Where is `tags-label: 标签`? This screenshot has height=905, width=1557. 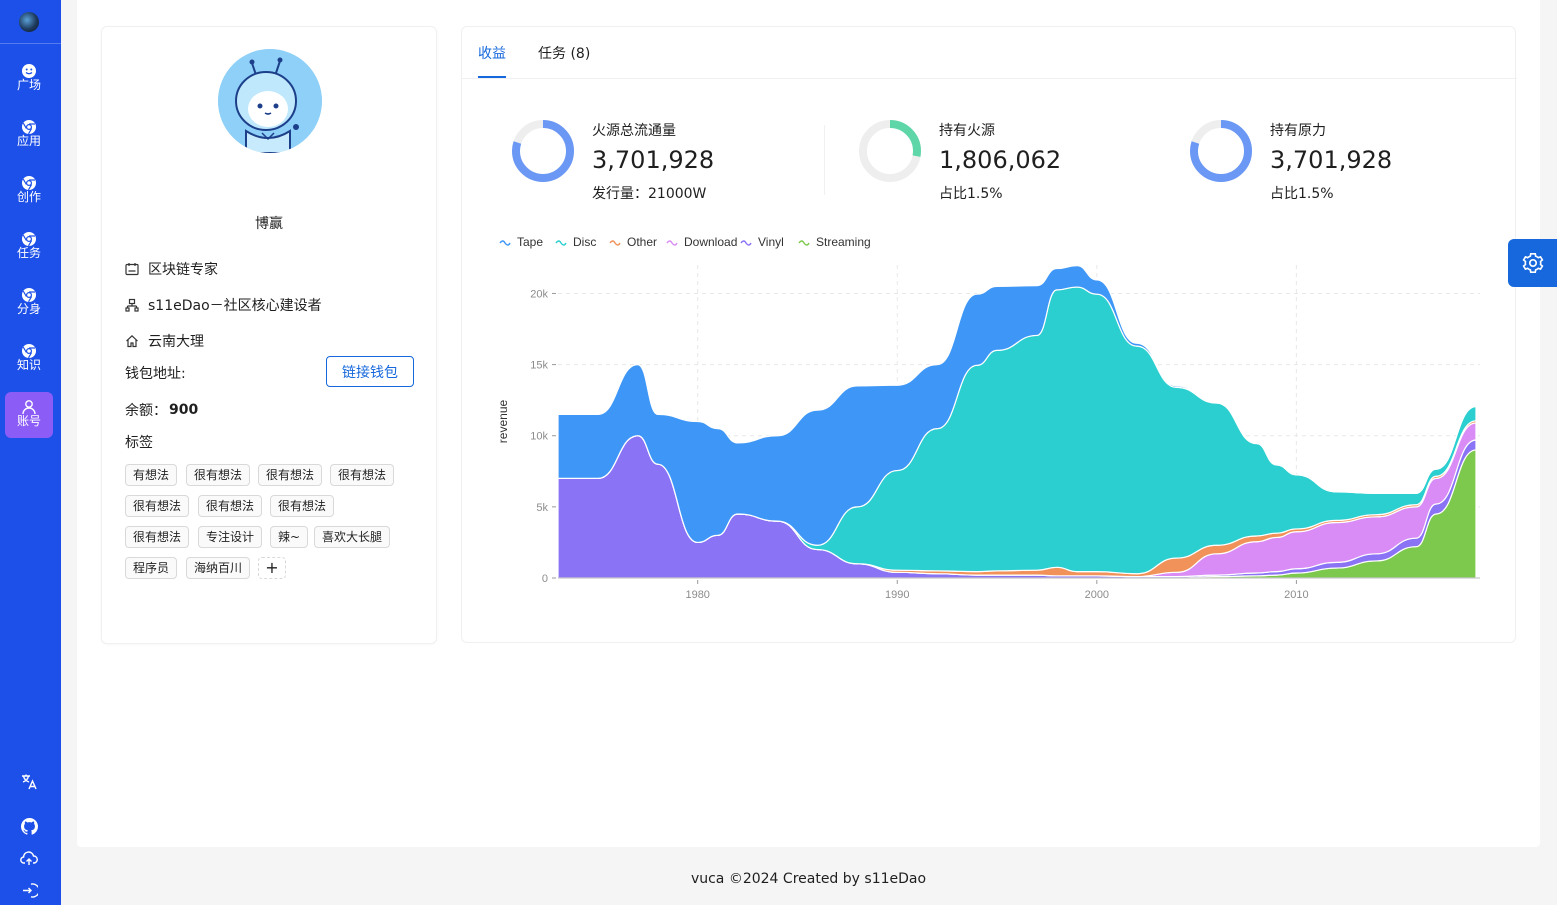
tags-label: 标签 is located at coordinates (139, 443).